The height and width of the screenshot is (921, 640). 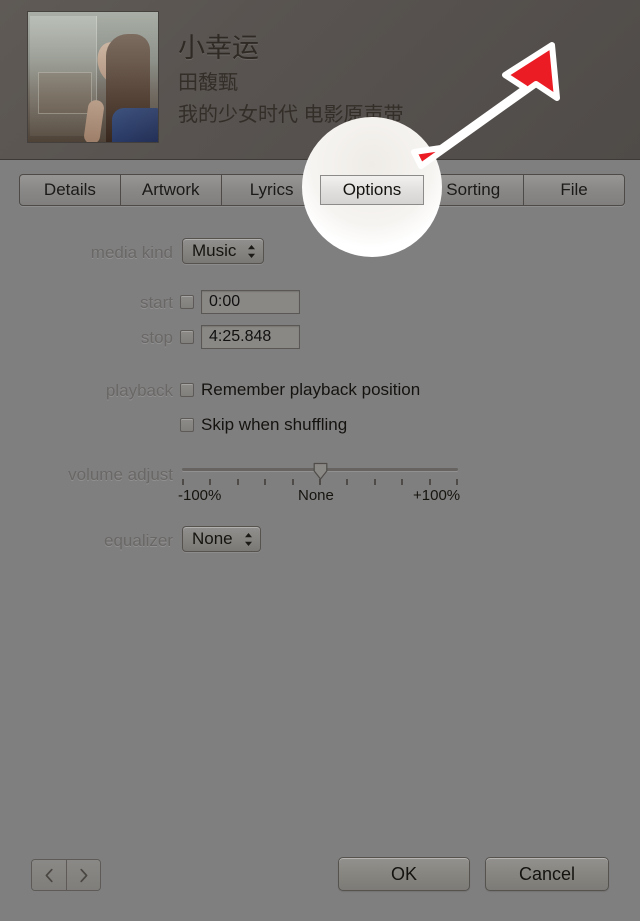 What do you see at coordinates (156, 337) in the screenshot?
I see `stop-label: stop` at bounding box center [156, 337].